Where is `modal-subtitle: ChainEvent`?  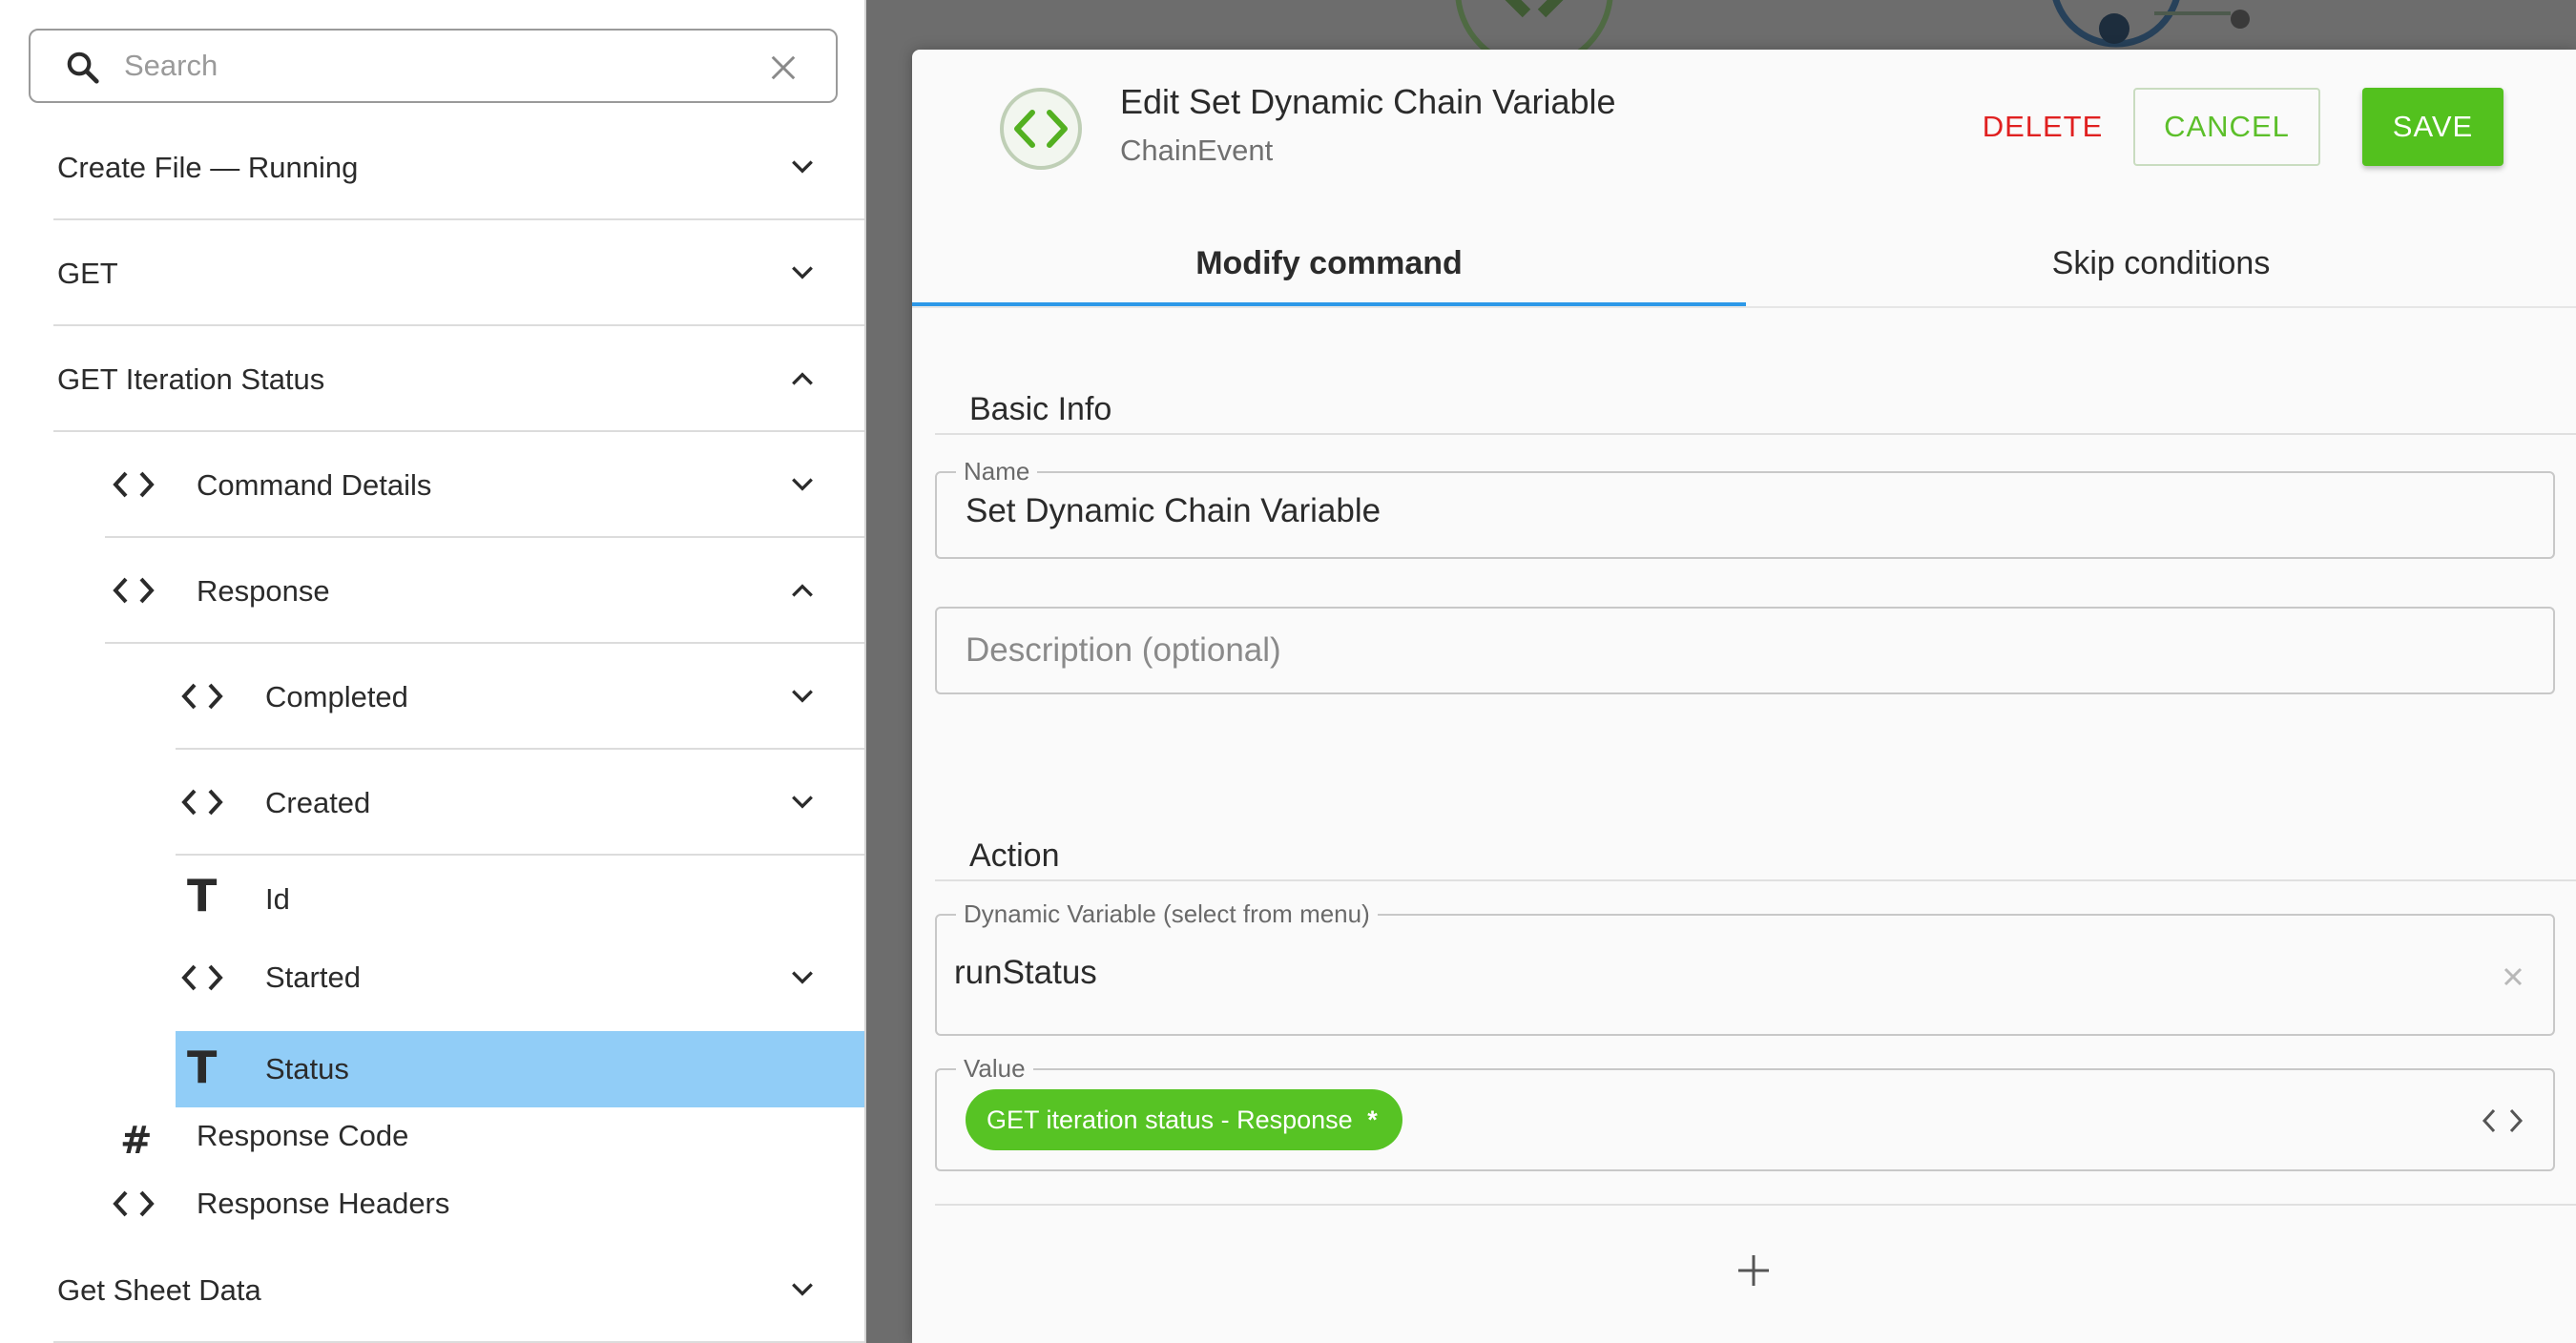
modal-subtitle: ChainEvent is located at coordinates (1197, 151).